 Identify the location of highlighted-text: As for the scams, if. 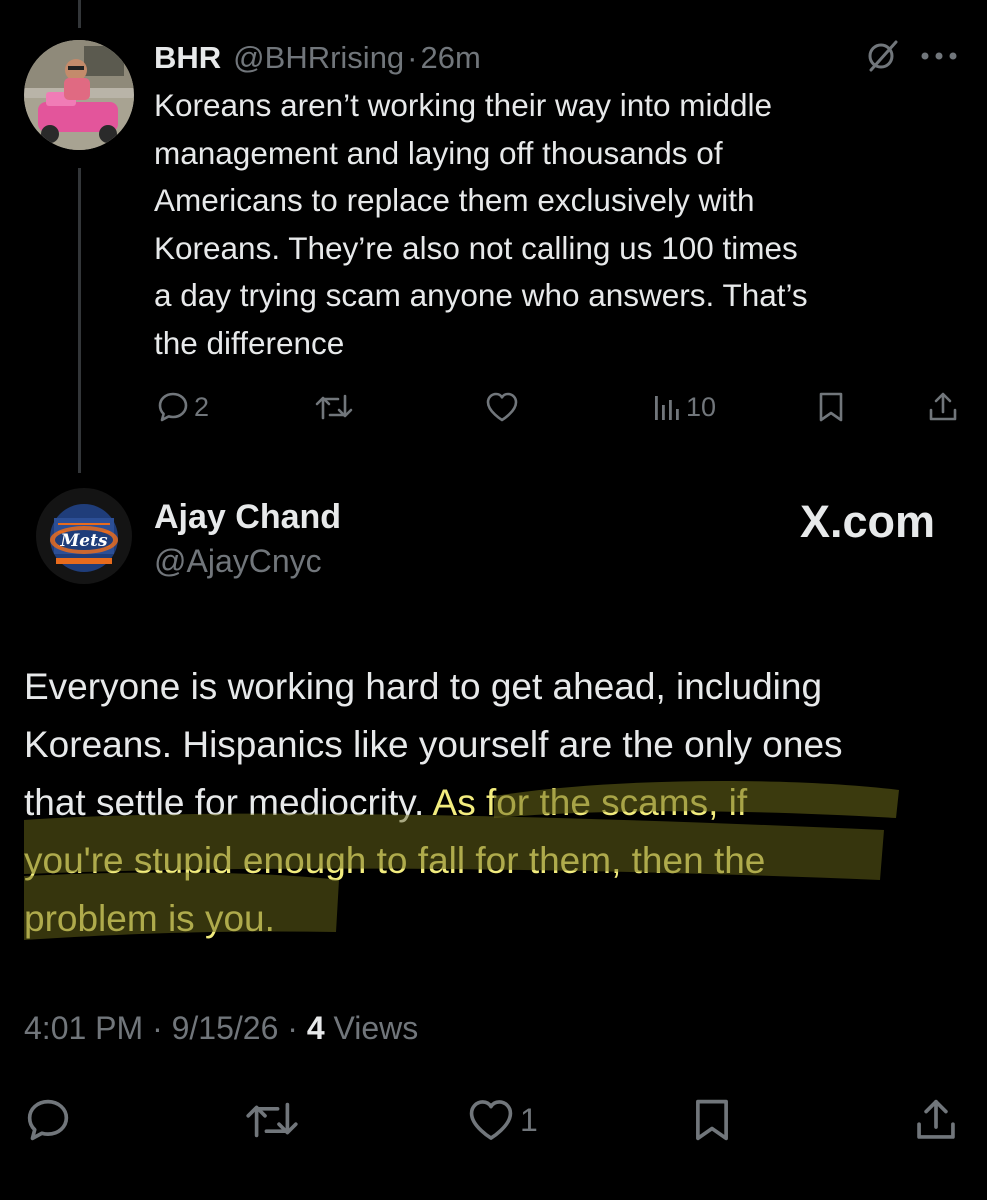
(590, 802).